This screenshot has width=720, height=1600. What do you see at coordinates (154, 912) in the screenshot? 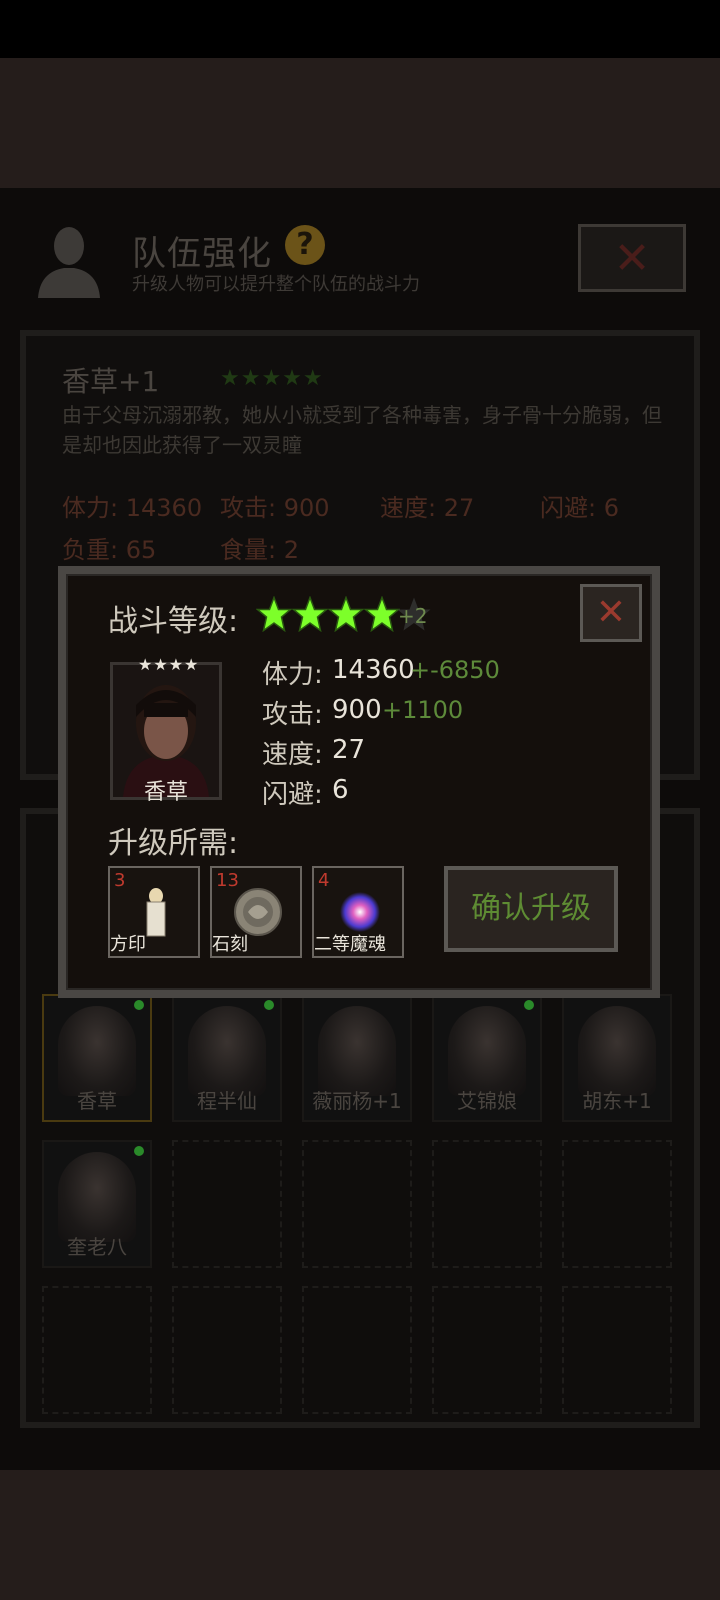
I see `required-item-seal: 3 方印` at bounding box center [154, 912].